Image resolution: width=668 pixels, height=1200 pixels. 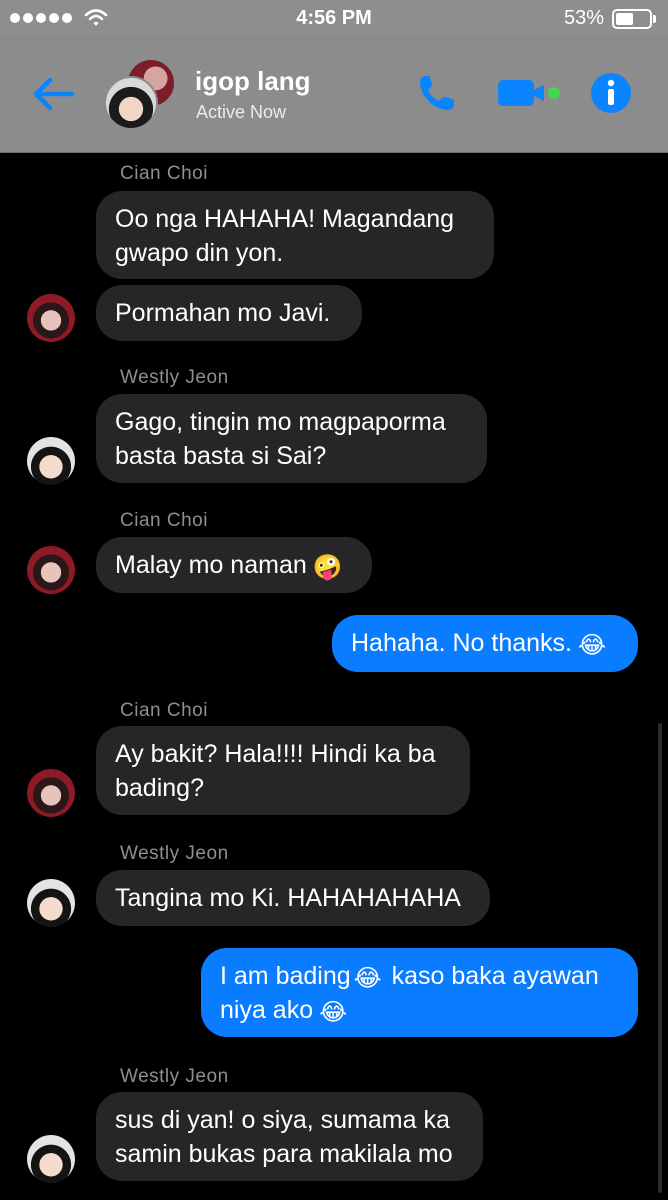 I want to click on message-text-line: bading?, so click(x=159, y=788).